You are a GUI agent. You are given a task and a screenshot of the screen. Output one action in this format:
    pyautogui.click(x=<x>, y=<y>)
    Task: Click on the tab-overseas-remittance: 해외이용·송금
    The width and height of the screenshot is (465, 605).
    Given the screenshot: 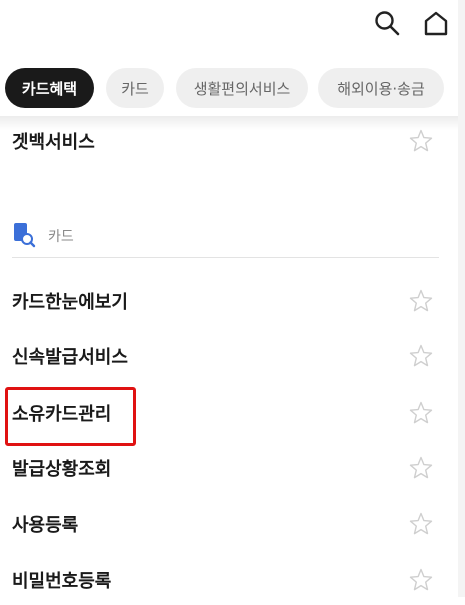 What is the action you would take?
    pyautogui.click(x=381, y=88)
    